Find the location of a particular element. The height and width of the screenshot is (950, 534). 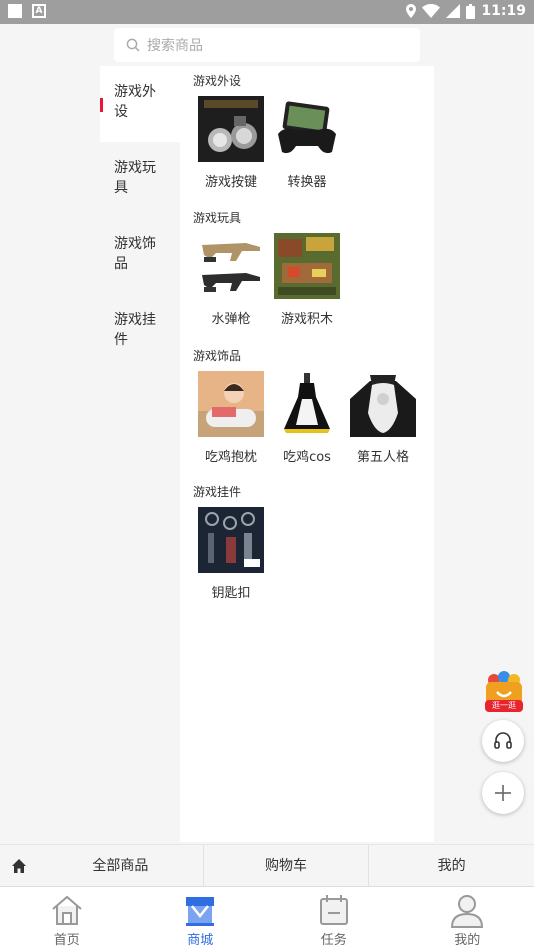

product-item: 第五人格 is located at coordinates (383, 418).